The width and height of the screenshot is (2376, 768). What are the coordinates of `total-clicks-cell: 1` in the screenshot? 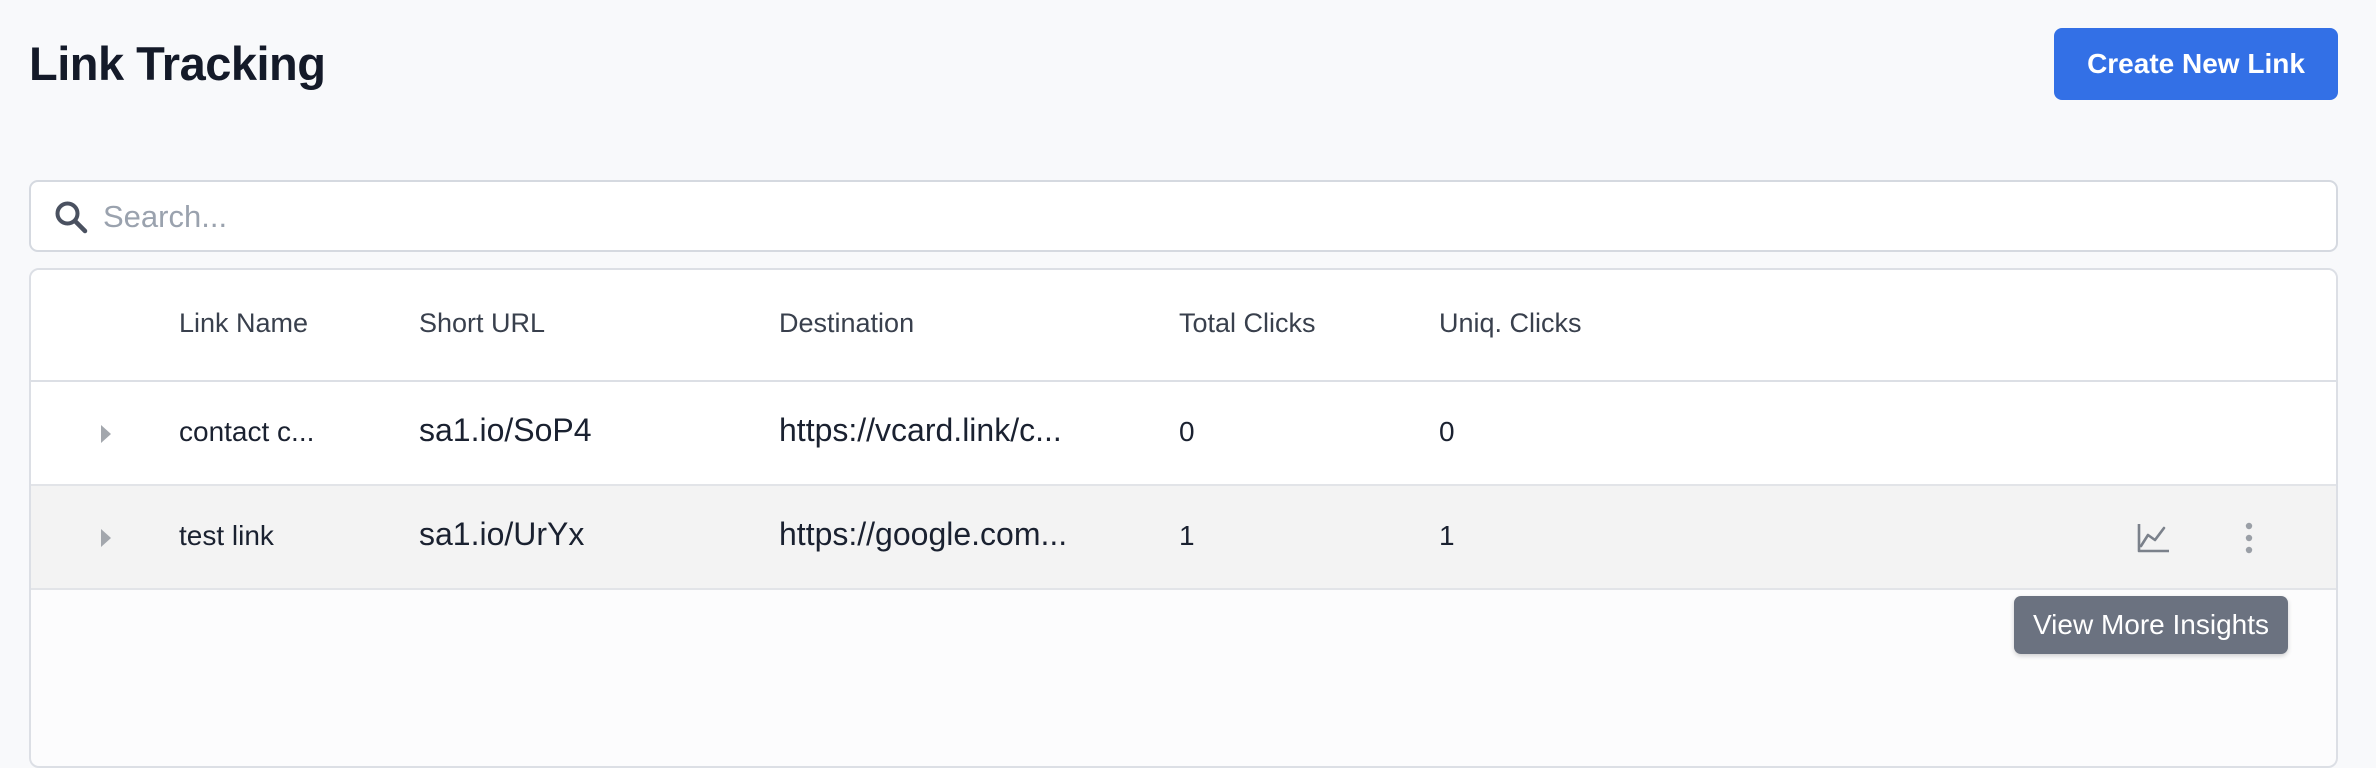 It's located at (1187, 535).